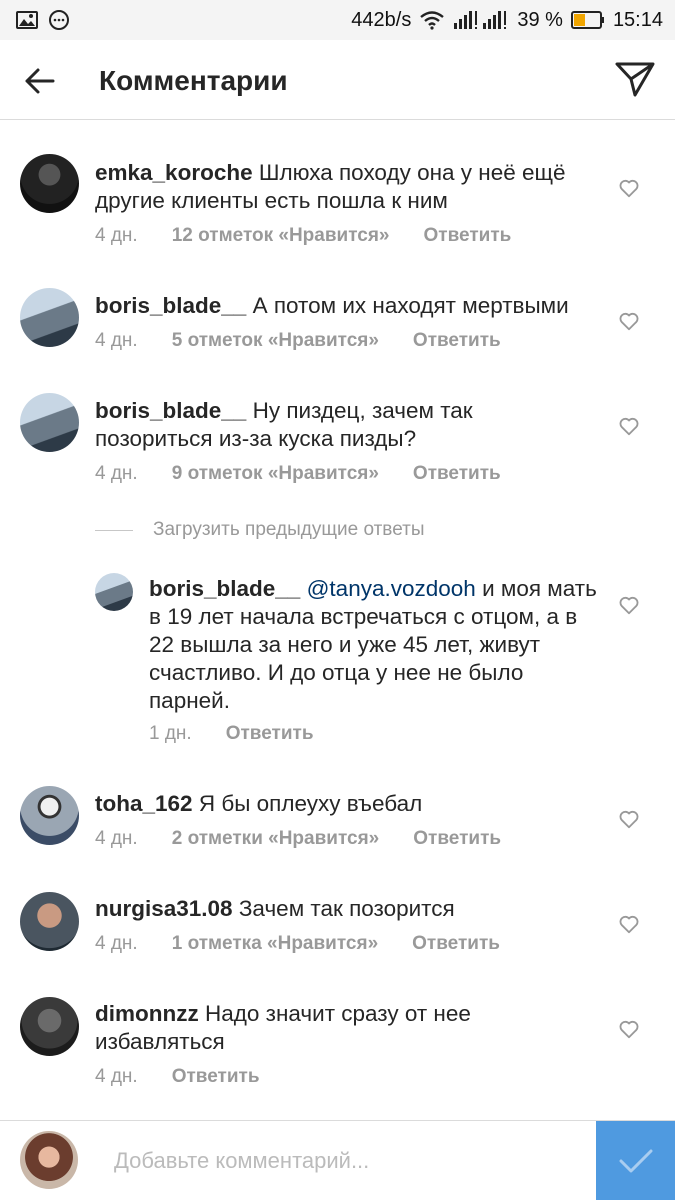  Describe the element at coordinates (174, 172) in the screenshot. I see `comment-username: emka_koroche` at that location.